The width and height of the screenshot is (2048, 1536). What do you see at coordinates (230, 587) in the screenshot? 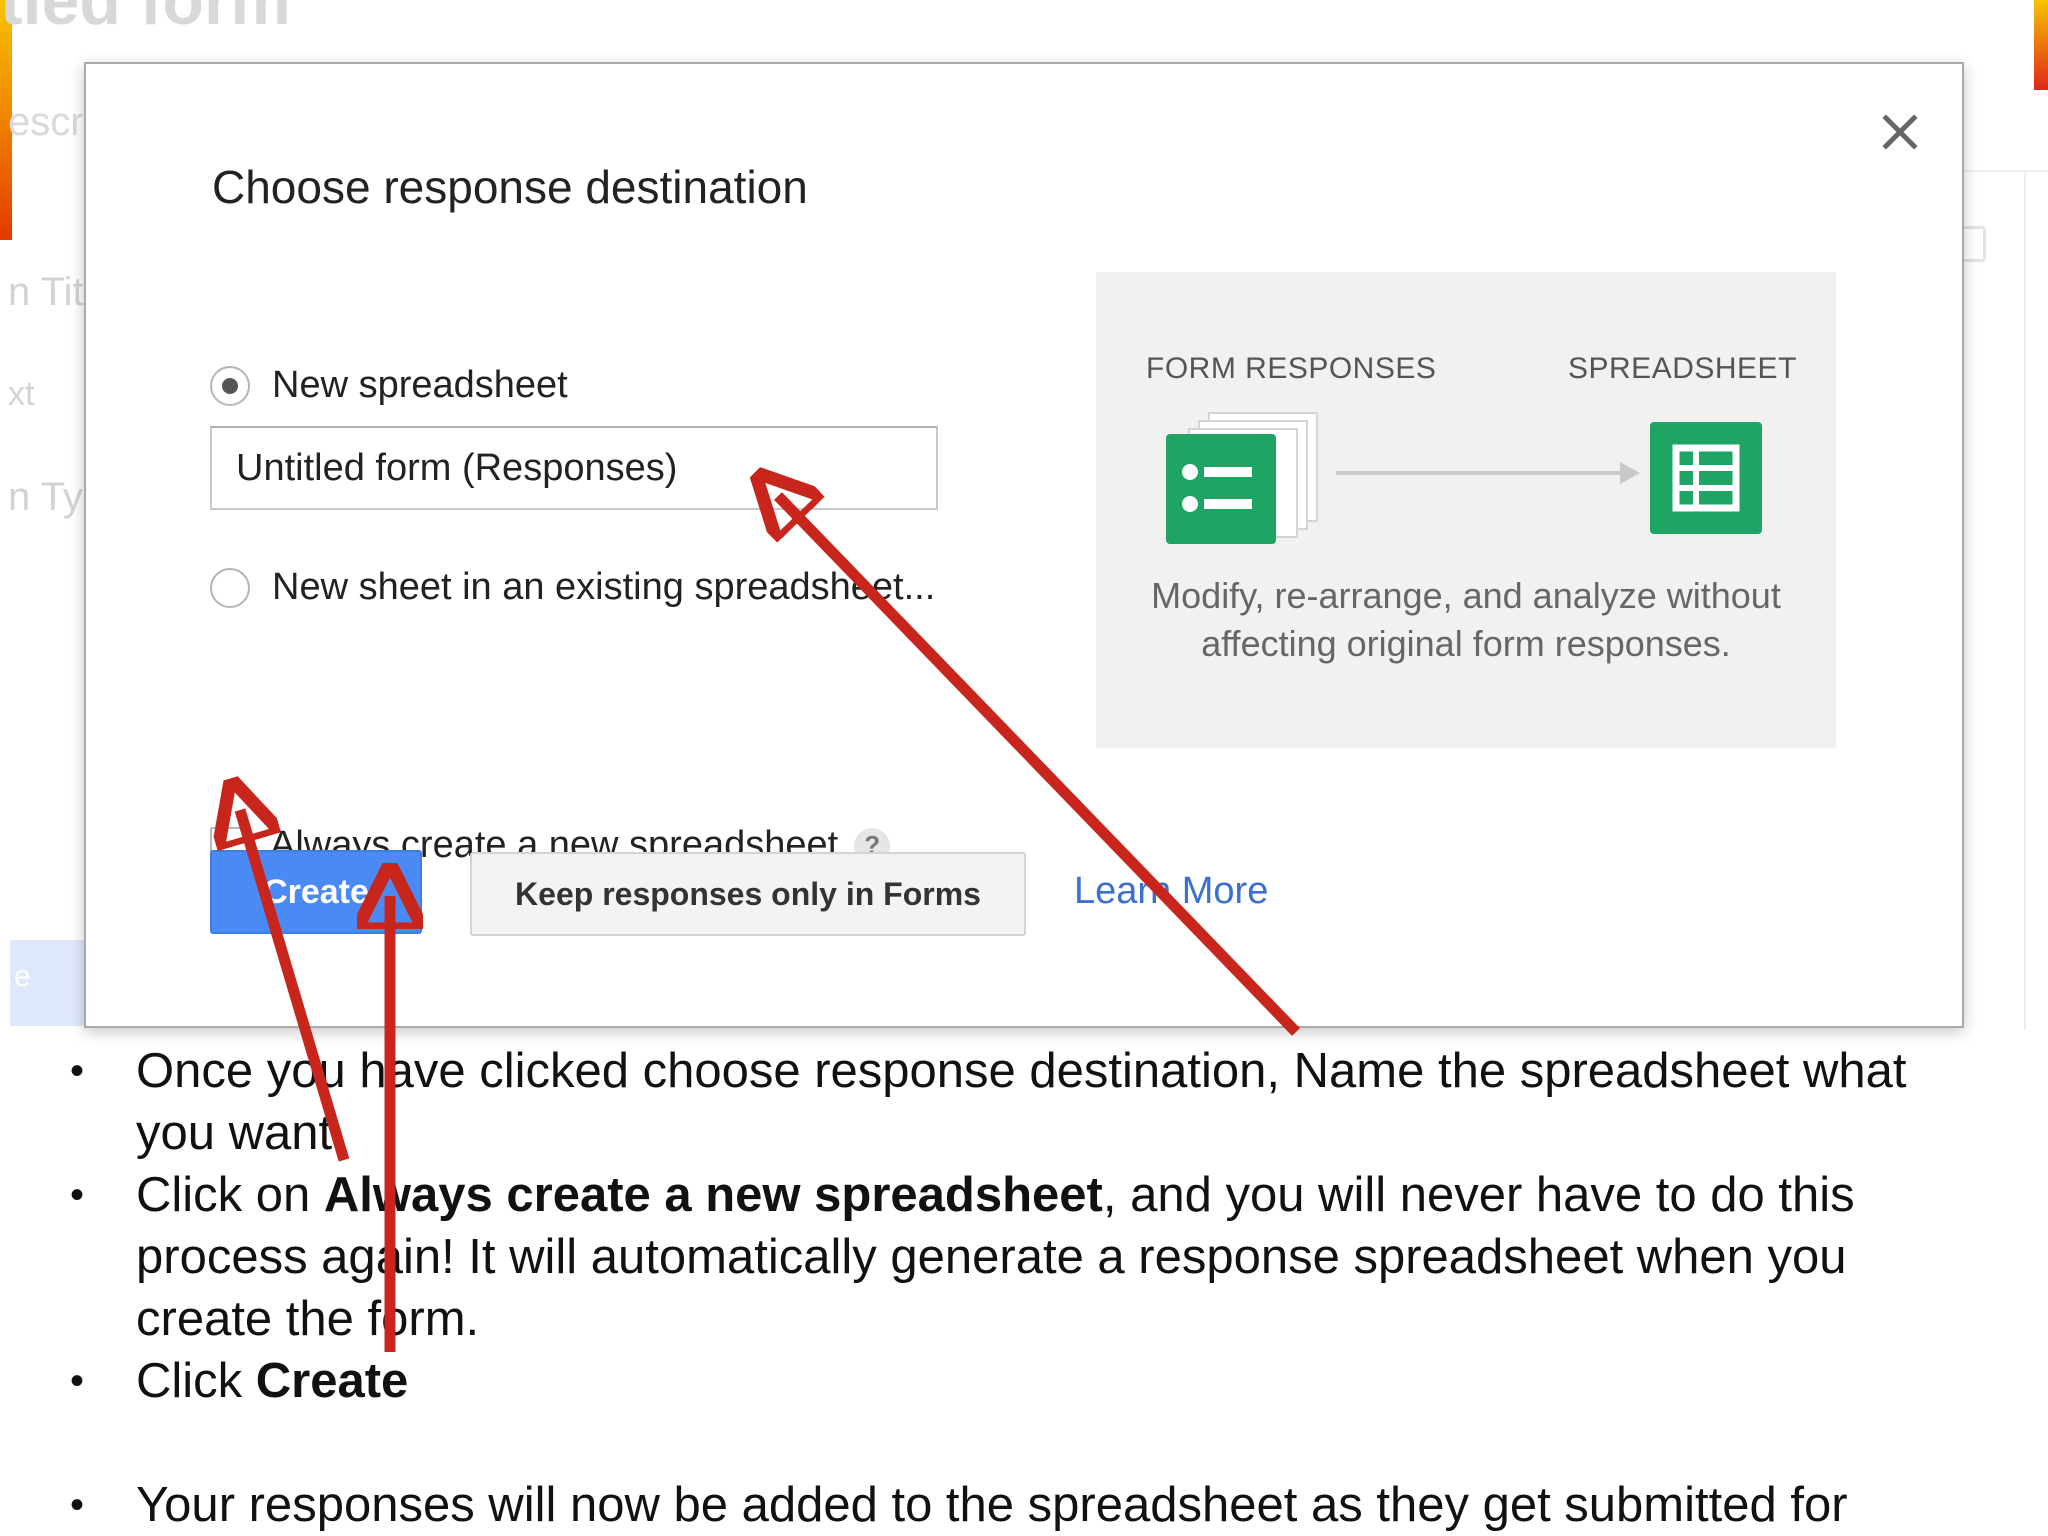
I see `radio-existing-spreadsheet` at bounding box center [230, 587].